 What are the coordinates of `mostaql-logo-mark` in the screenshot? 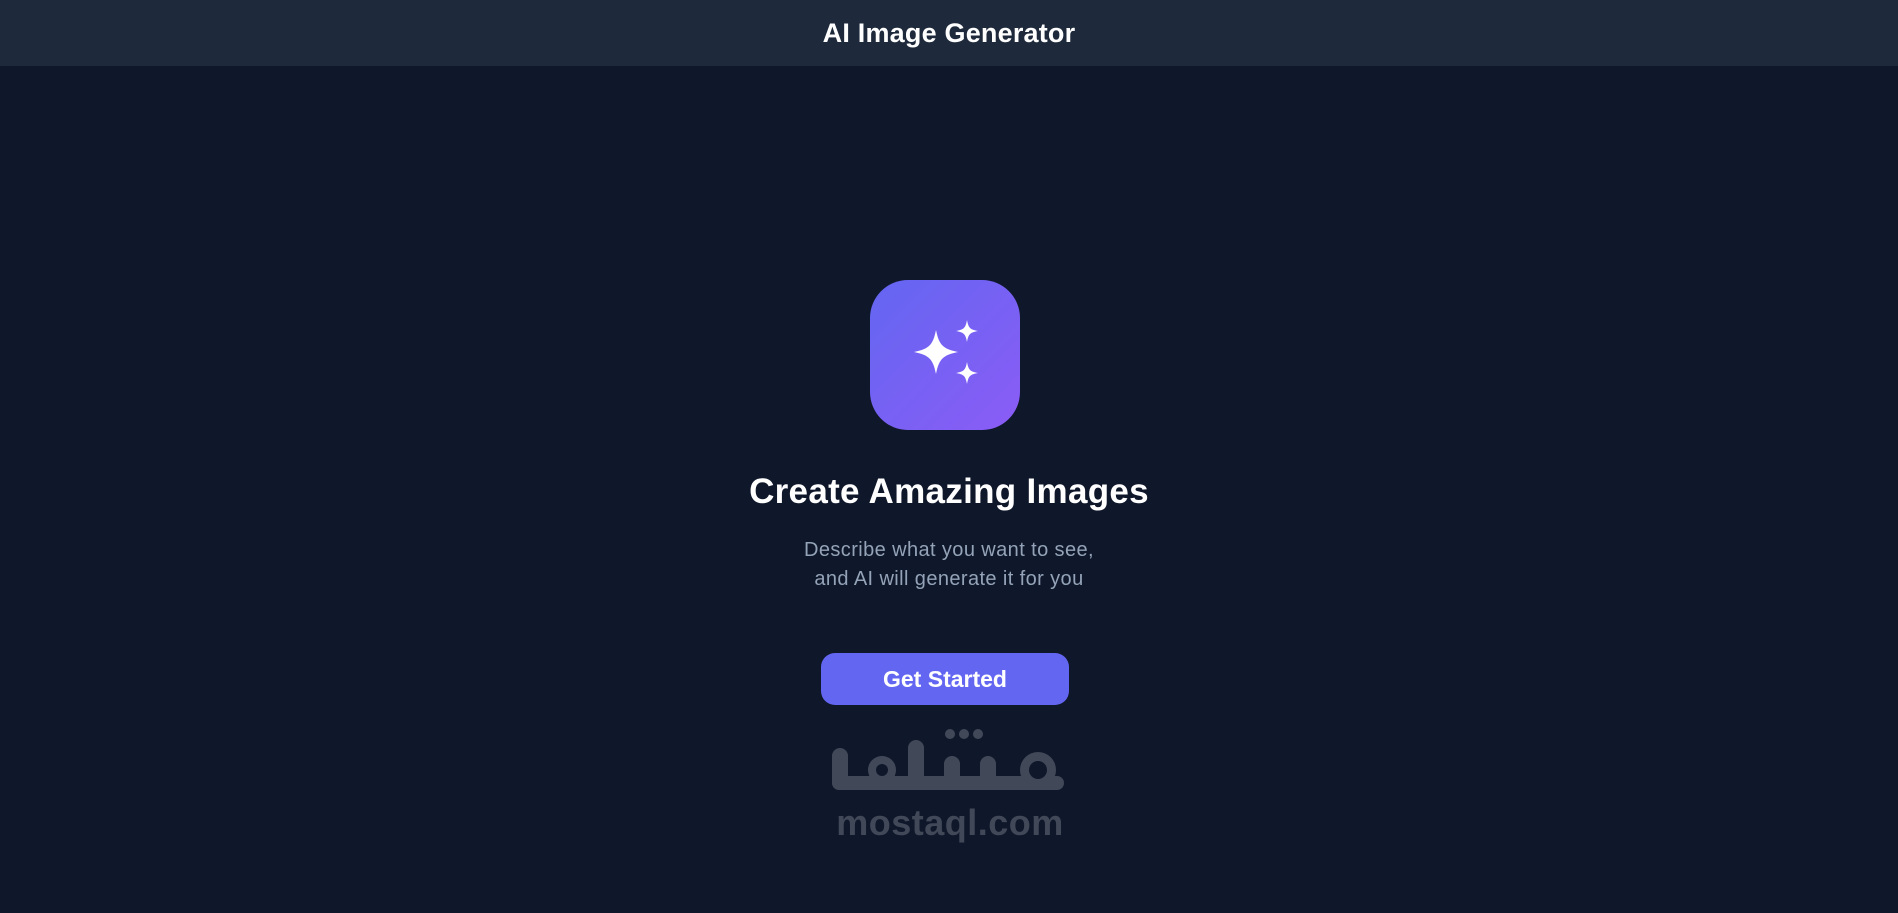 It's located at (948, 759).